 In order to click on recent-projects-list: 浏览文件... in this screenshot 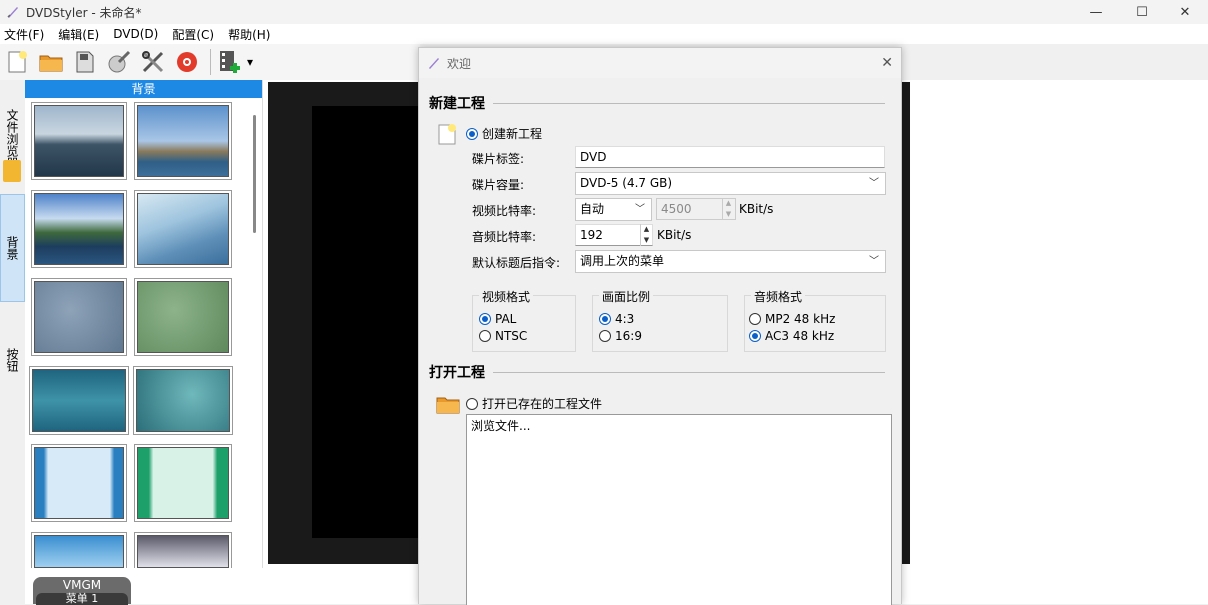, I will do `click(679, 509)`.